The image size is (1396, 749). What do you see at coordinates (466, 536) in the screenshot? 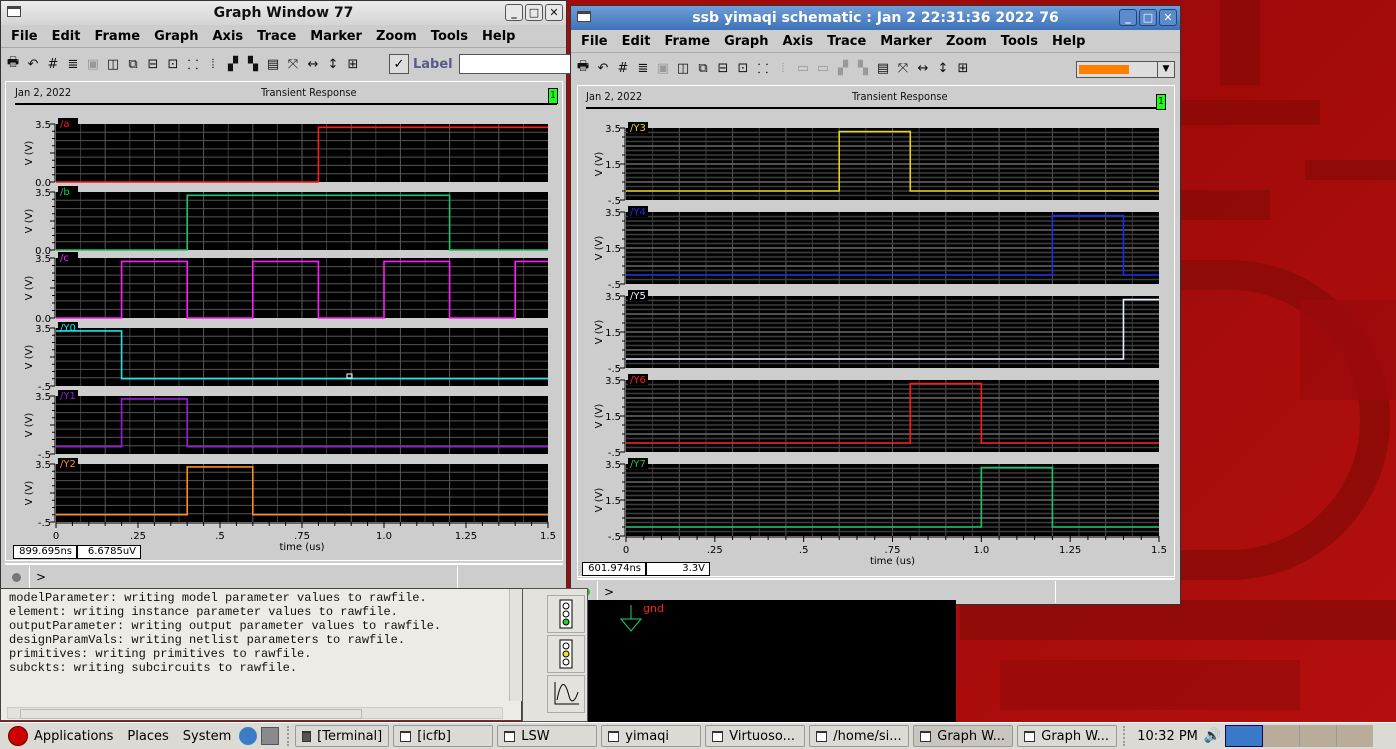
I see `x-tick-label: 1.25` at bounding box center [466, 536].